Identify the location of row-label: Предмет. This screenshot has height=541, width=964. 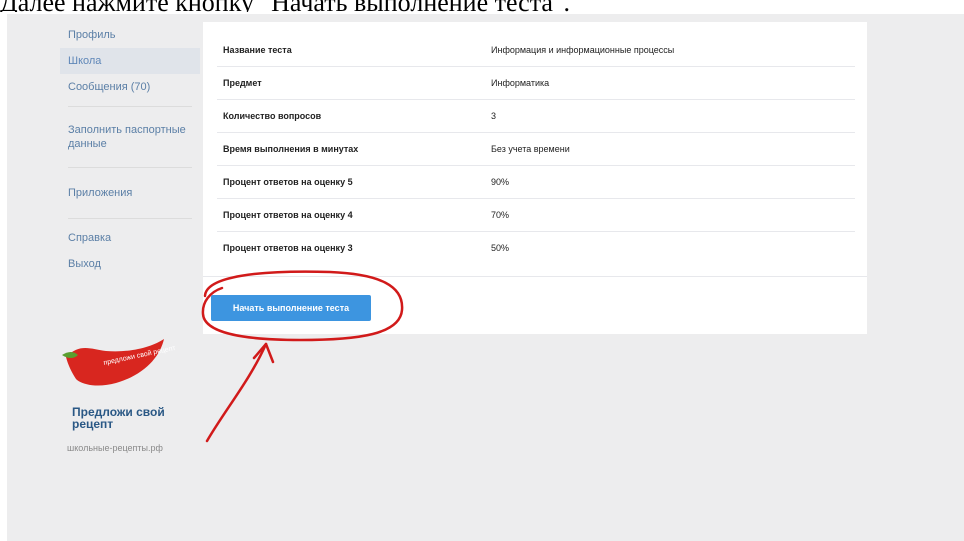
(351, 83).